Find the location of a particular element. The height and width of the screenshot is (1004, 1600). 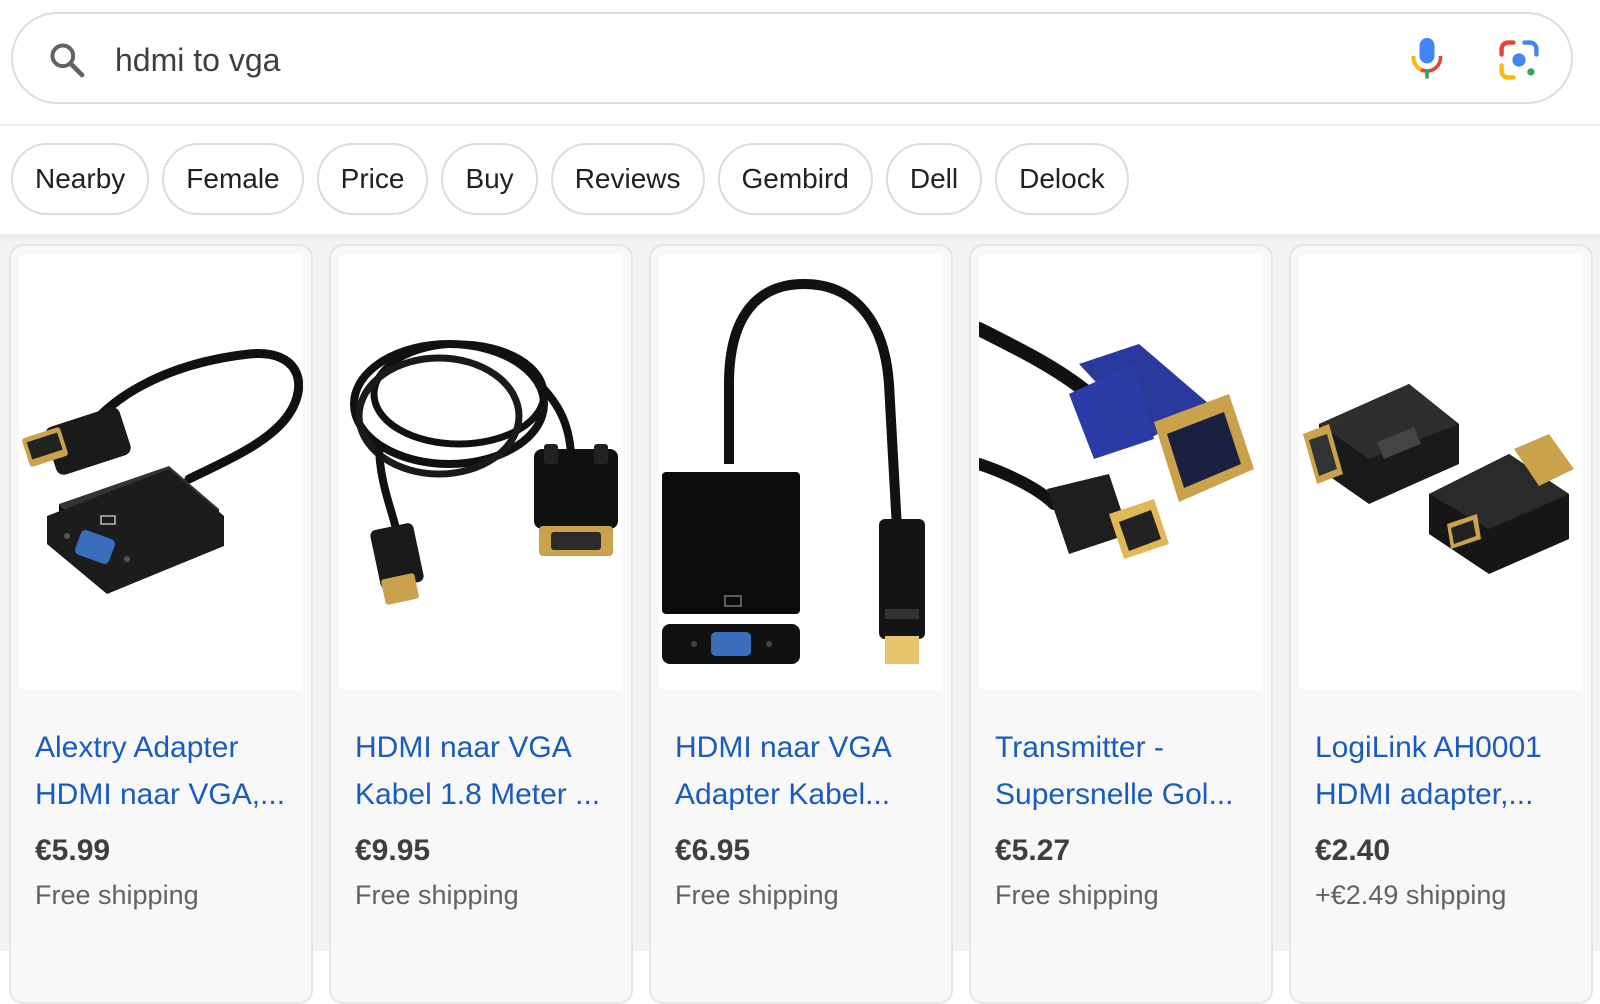

product-price: €9.95 is located at coordinates (393, 850).